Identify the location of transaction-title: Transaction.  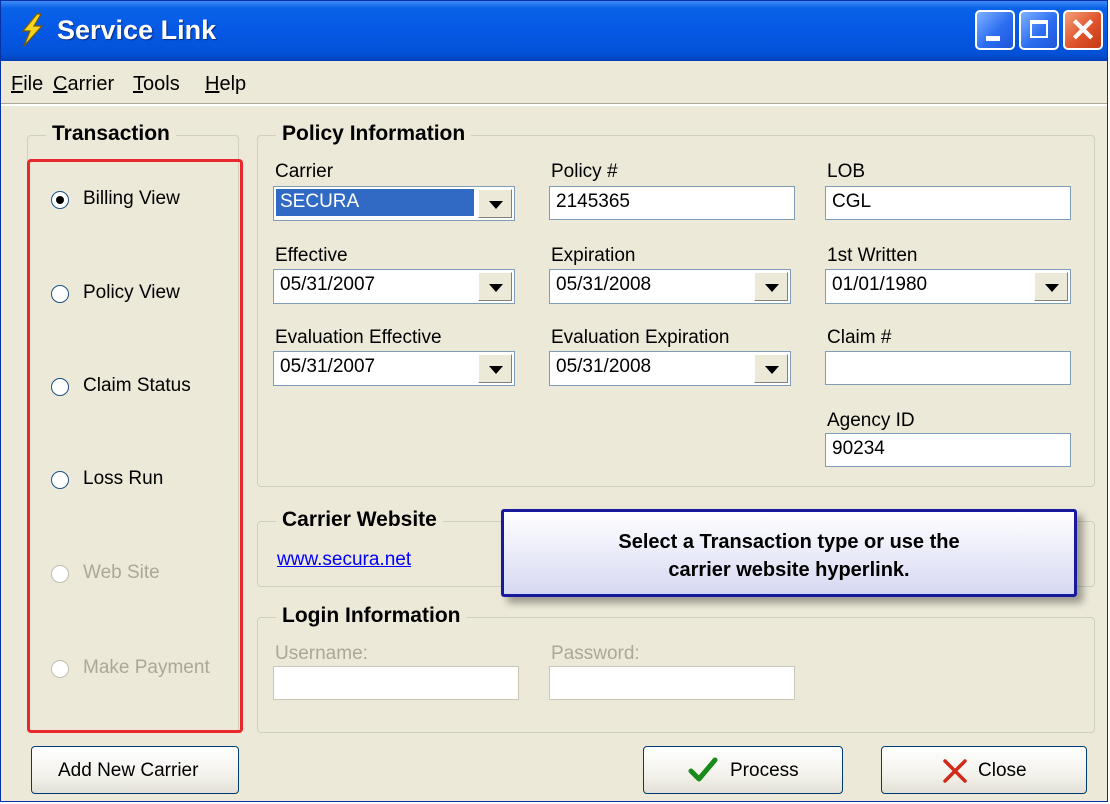
(111, 134).